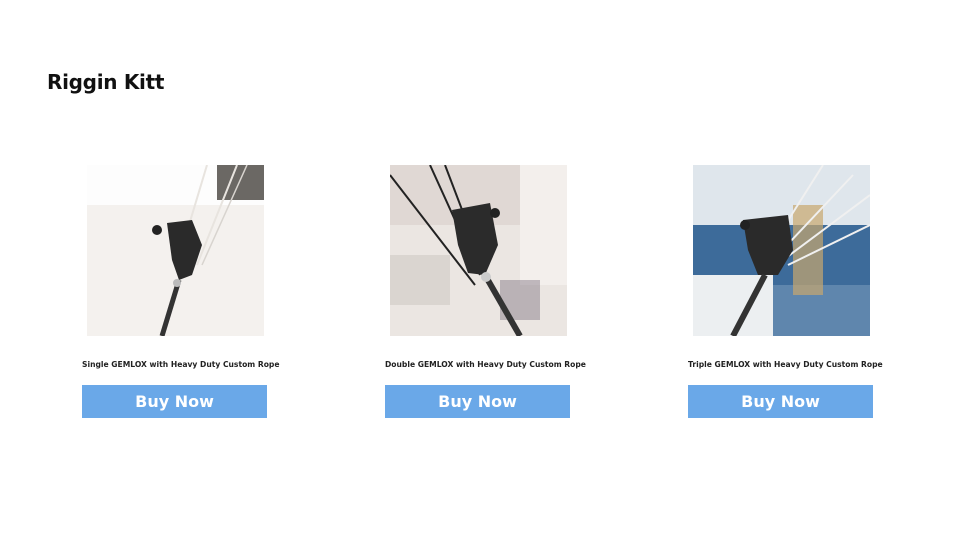 This screenshot has height=540, width=960. What do you see at coordinates (175, 250) in the screenshot?
I see `product-image-single` at bounding box center [175, 250].